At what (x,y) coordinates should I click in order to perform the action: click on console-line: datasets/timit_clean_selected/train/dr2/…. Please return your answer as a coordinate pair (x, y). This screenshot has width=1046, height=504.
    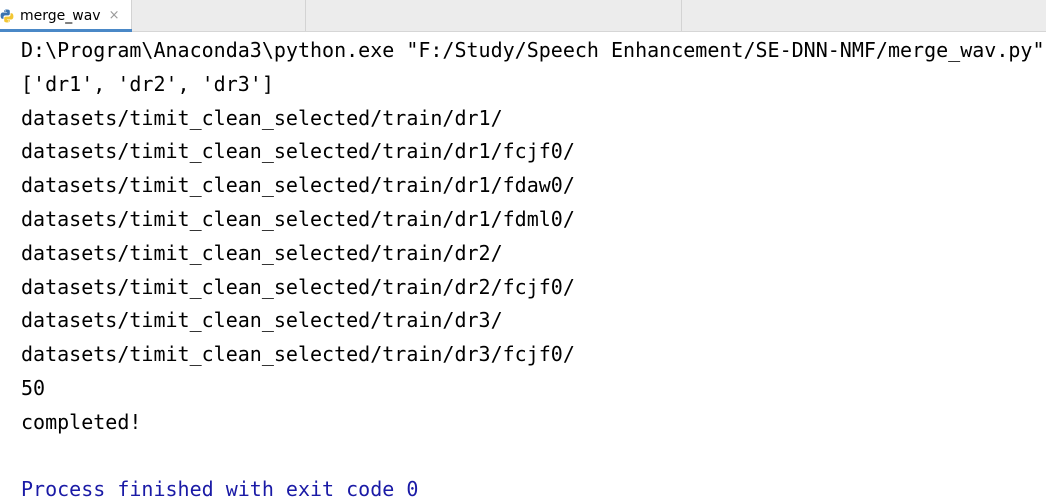
    Looking at the image, I should click on (298, 286).